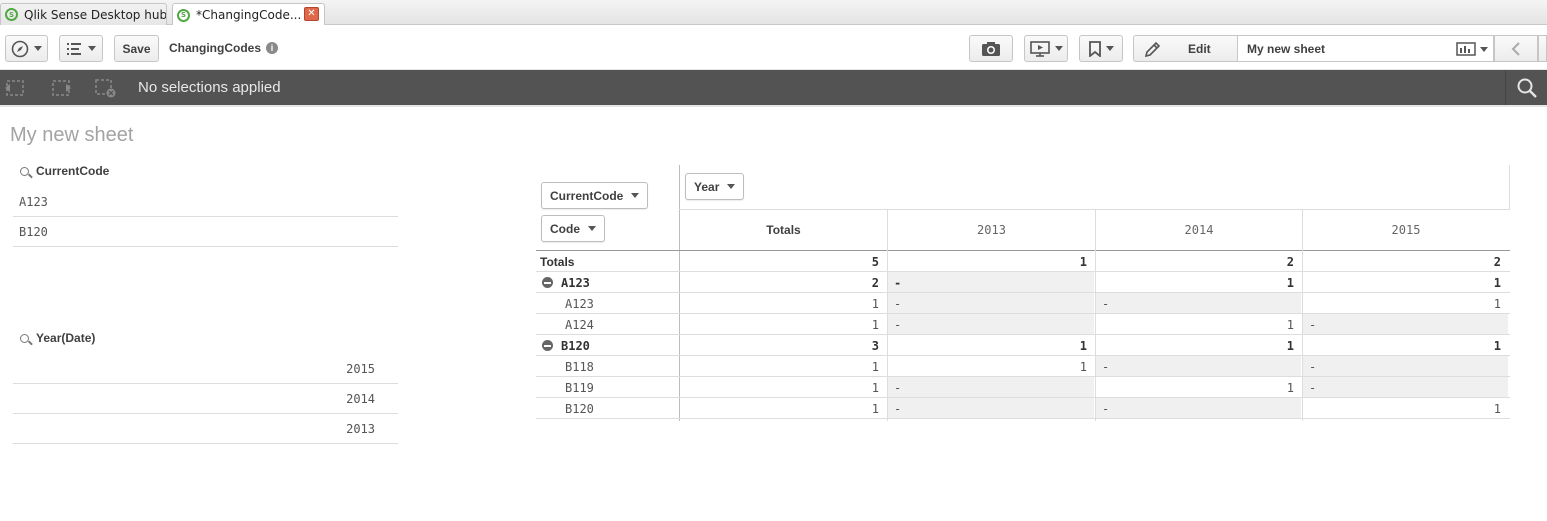  What do you see at coordinates (875, 345) in the screenshot?
I see `value-cell: 3` at bounding box center [875, 345].